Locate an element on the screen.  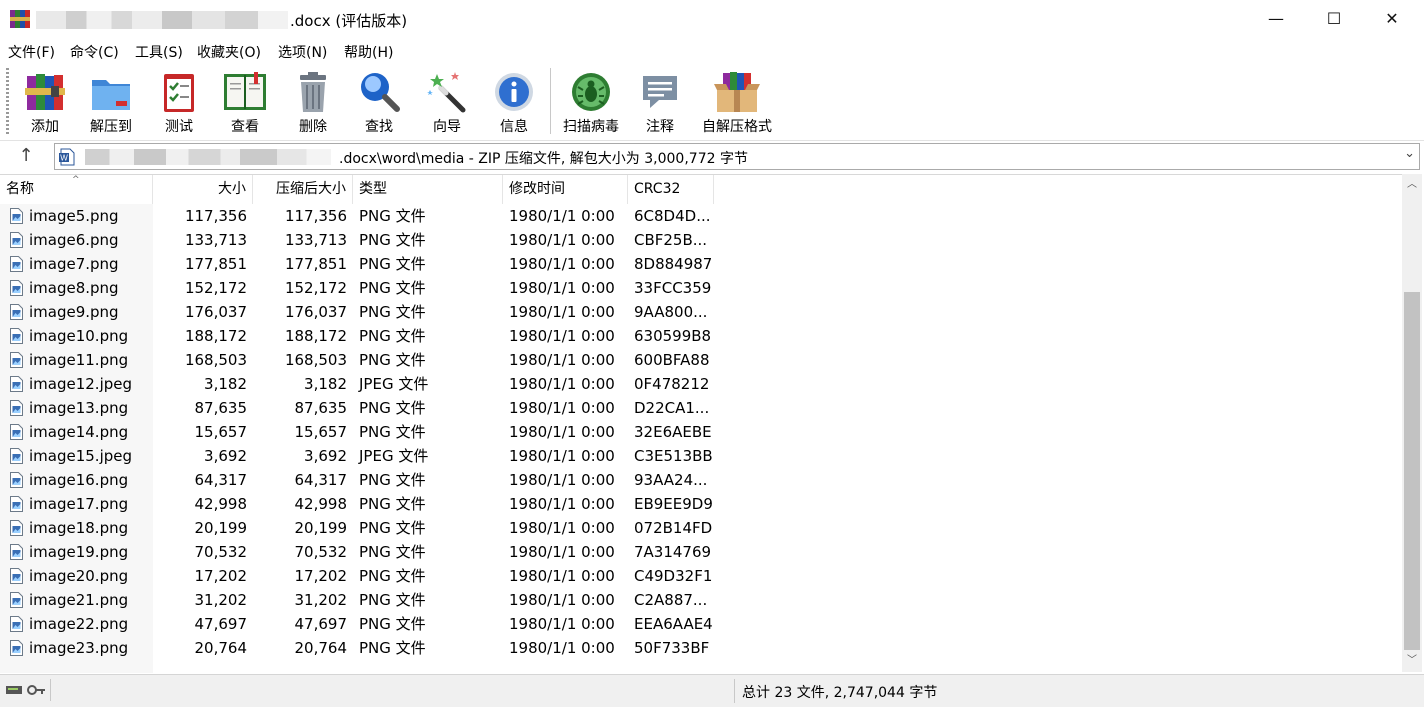
menu-tools: 工具(S) is located at coordinates (159, 52).